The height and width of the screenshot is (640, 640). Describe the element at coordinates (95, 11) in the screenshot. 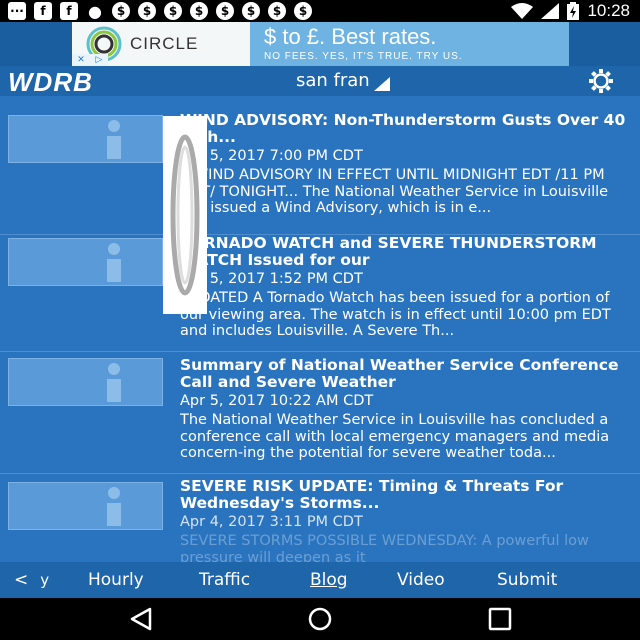

I see `location-pin-icon: ●` at that location.